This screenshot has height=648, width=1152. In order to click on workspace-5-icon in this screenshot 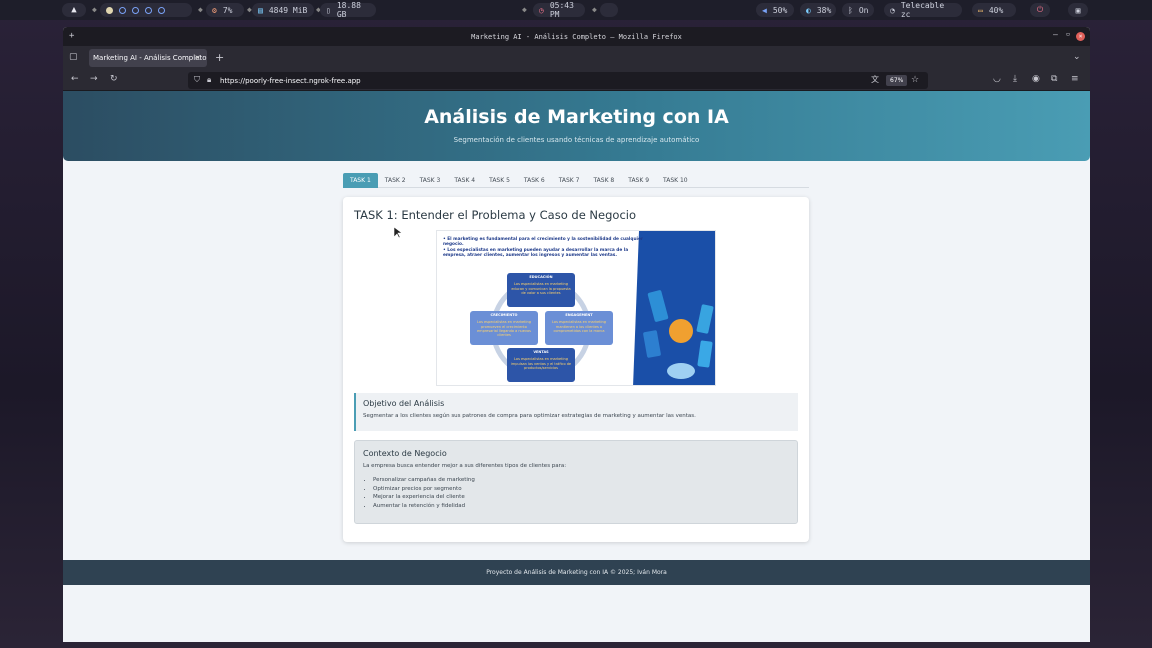, I will do `click(161, 10)`.